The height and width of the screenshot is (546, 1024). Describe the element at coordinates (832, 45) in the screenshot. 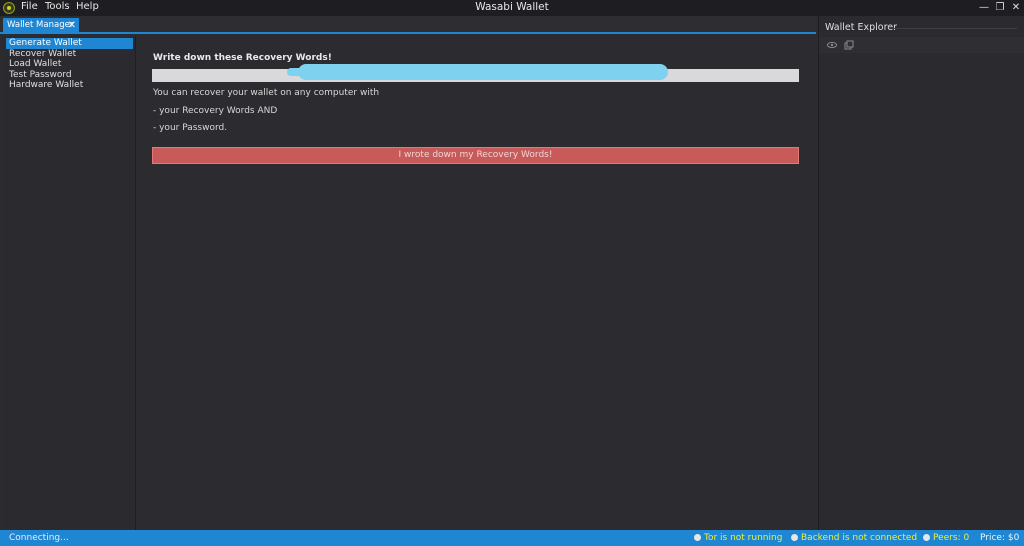

I see `eye-icon` at that location.